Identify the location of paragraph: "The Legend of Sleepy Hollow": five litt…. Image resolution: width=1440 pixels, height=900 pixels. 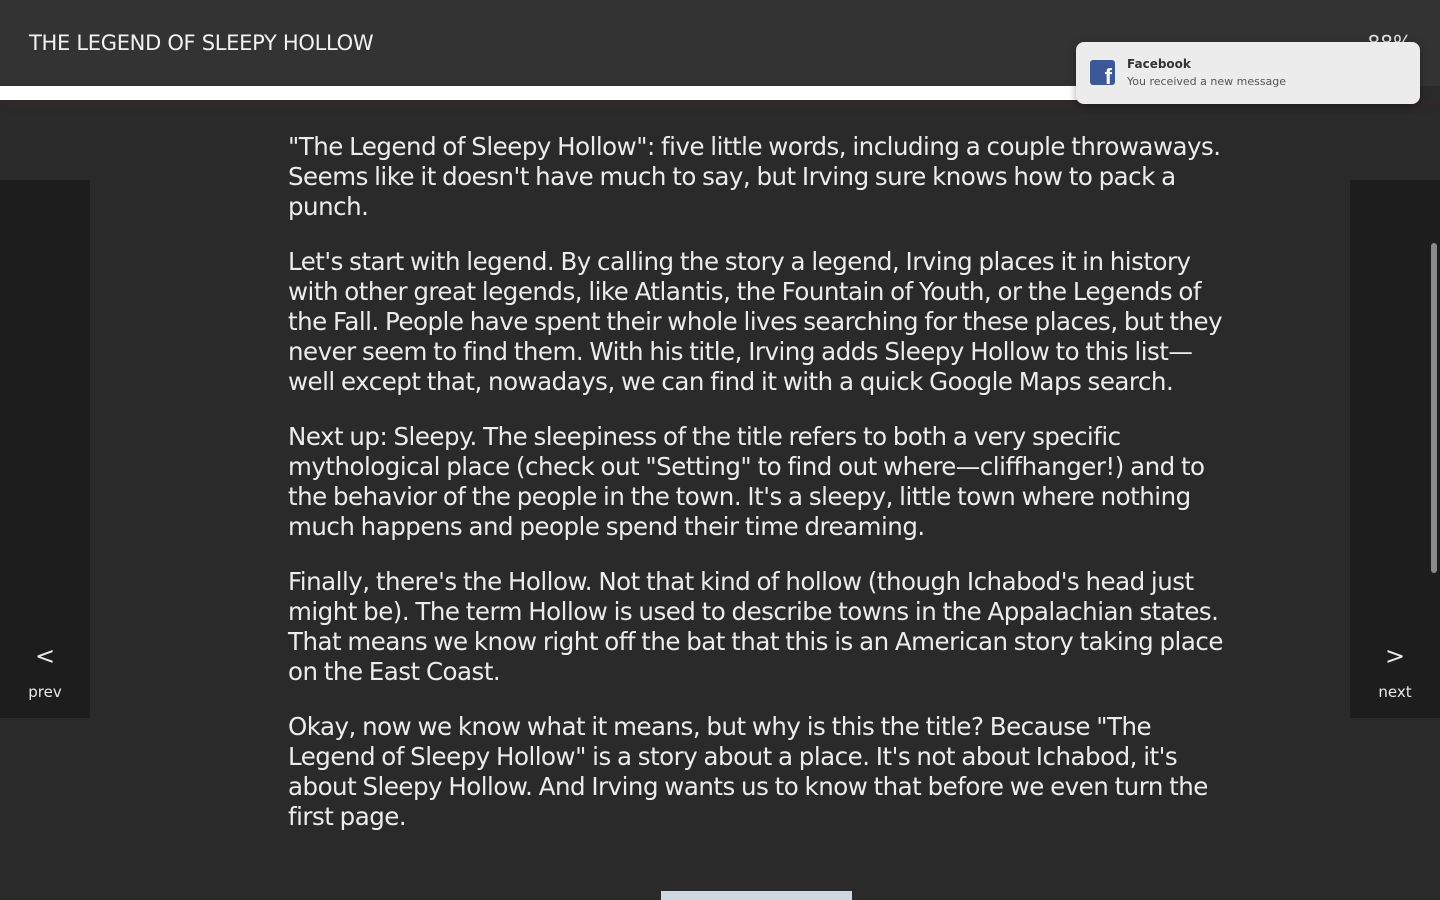
(754, 176).